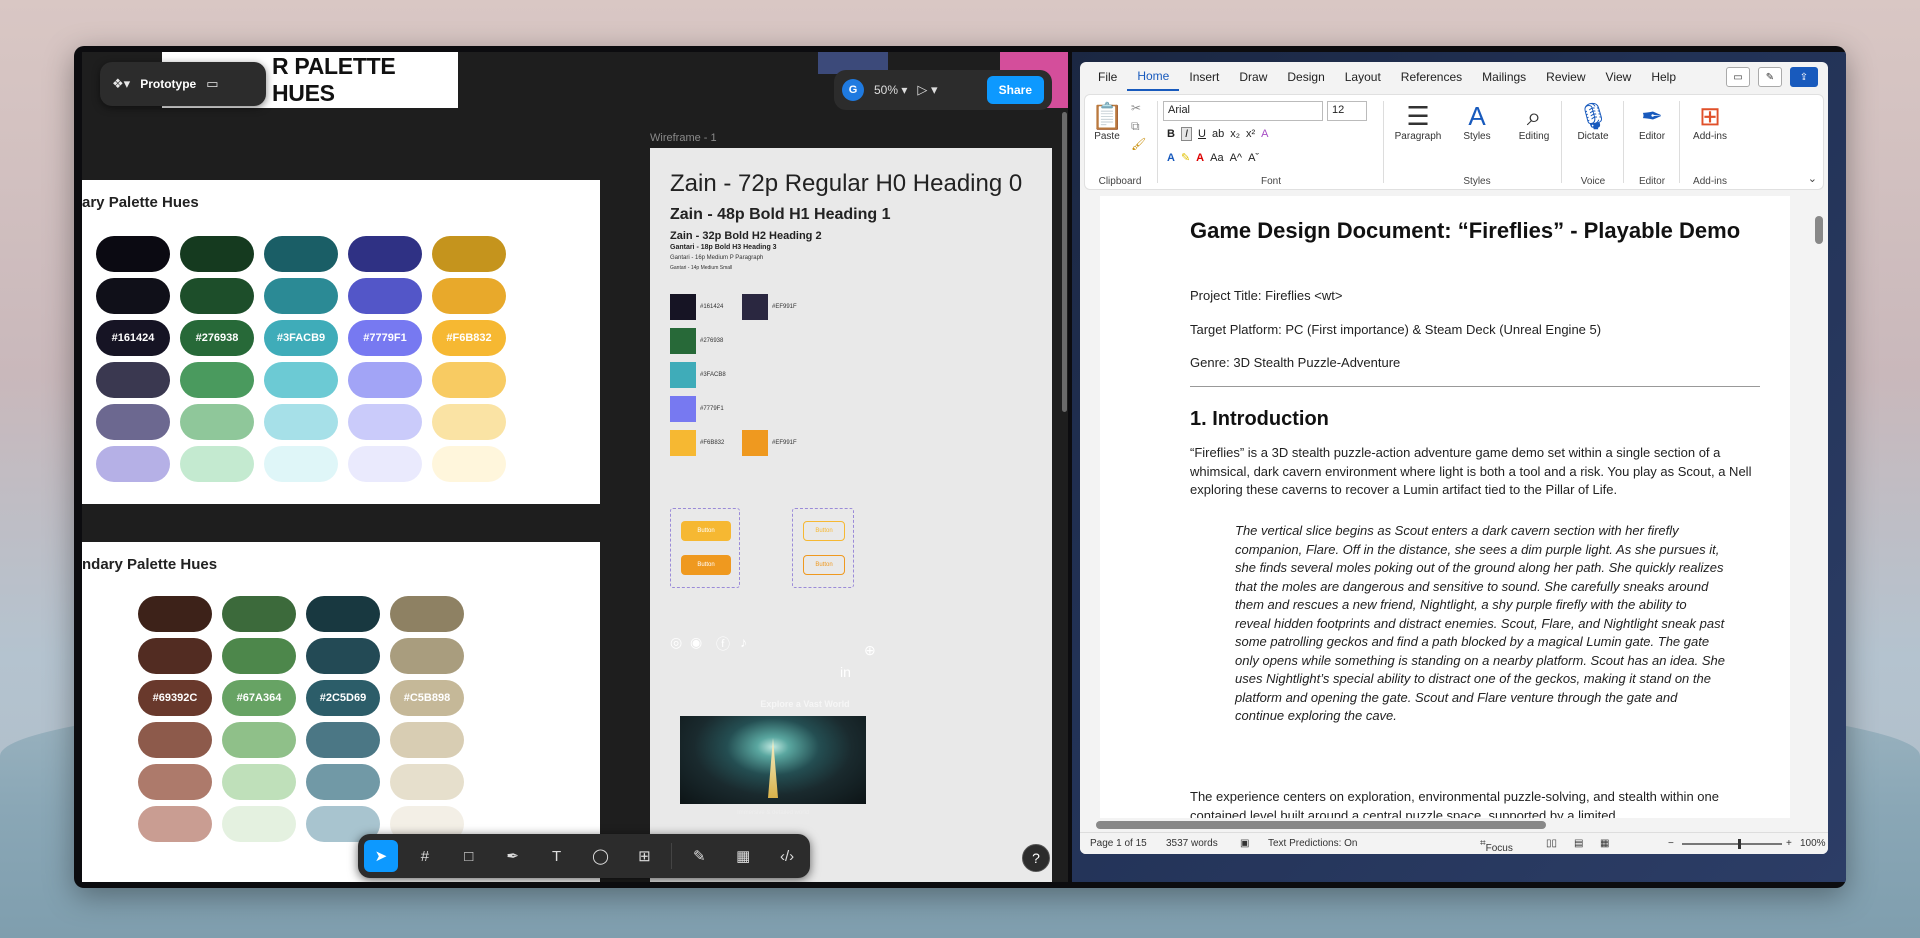 The height and width of the screenshot is (938, 1920). I want to click on vertical-scrollbar, so click(1819, 507).